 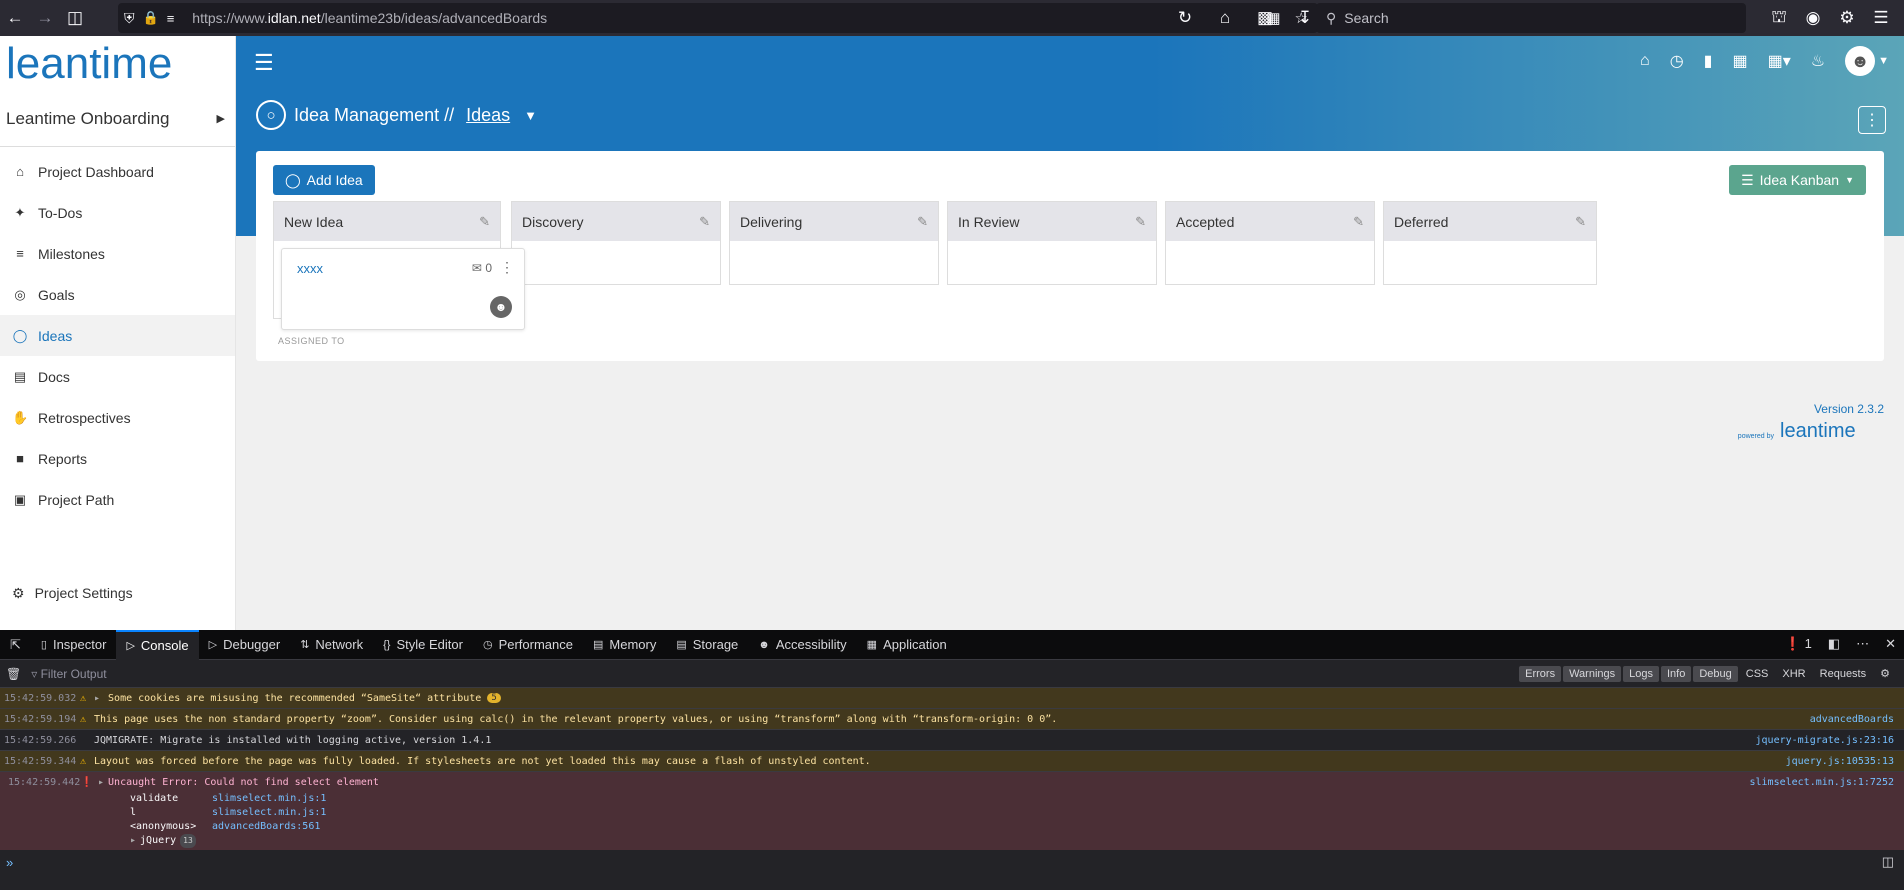 What do you see at coordinates (1185, 18) in the screenshot?
I see `reload-icon: ↻` at bounding box center [1185, 18].